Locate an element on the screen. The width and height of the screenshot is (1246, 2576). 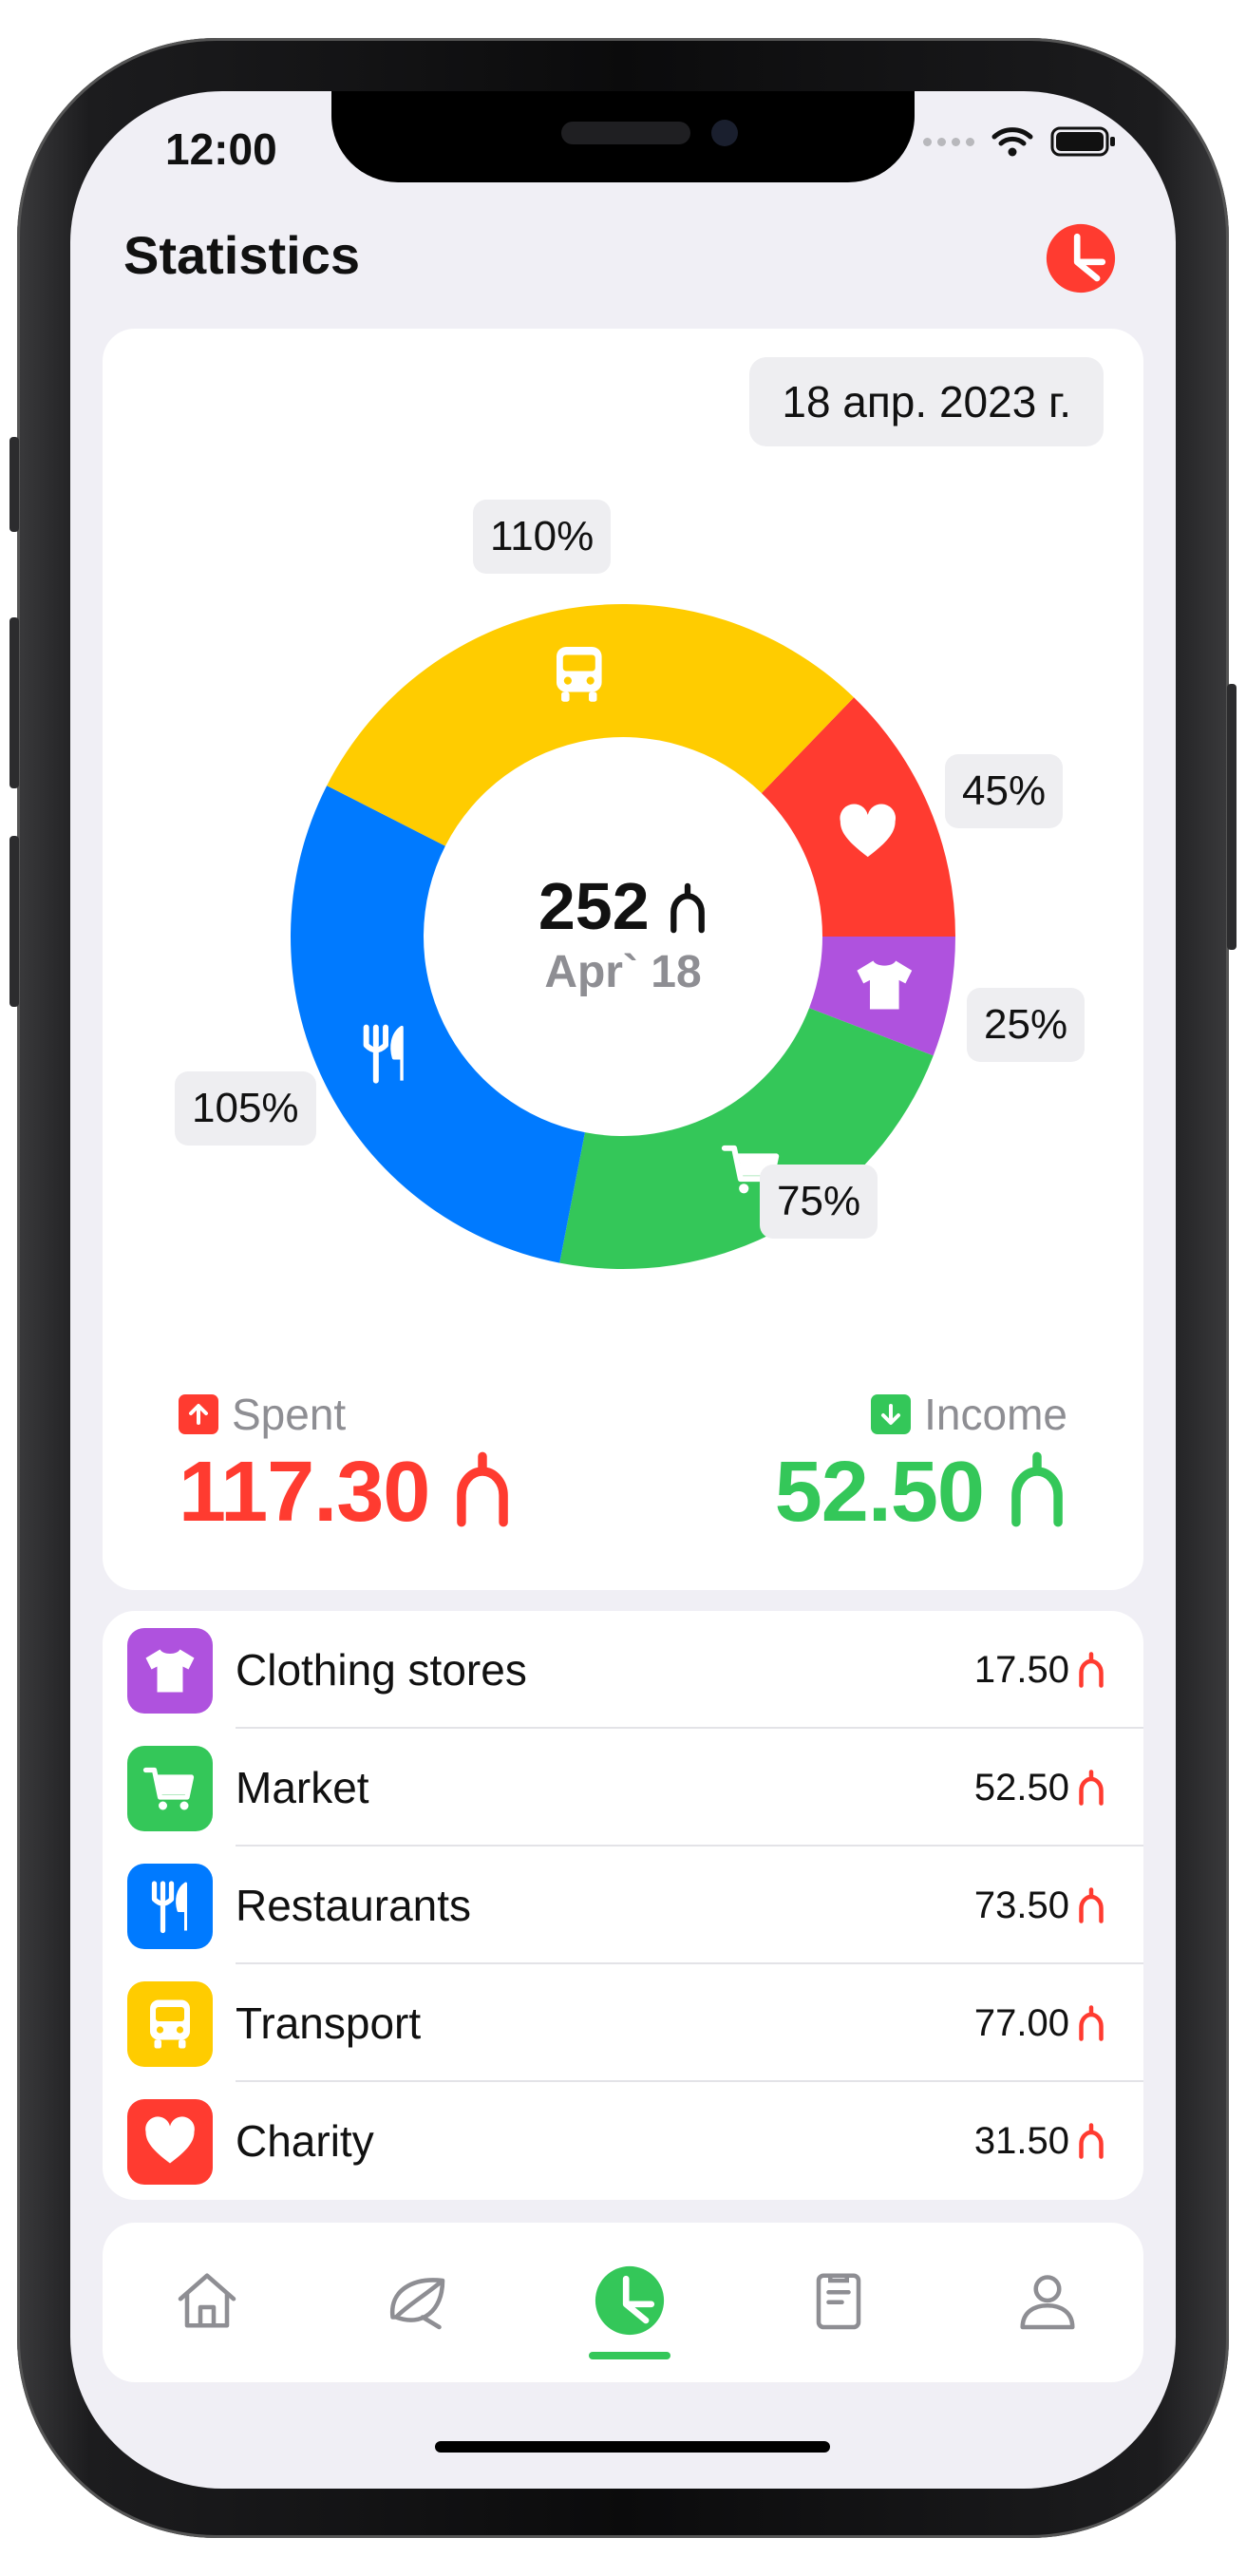
category-name: Transport is located at coordinates (329, 2023).